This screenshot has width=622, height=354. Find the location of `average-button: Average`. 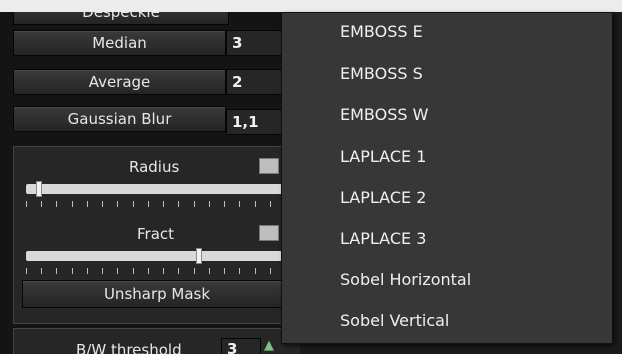

average-button: Average is located at coordinates (119, 82).